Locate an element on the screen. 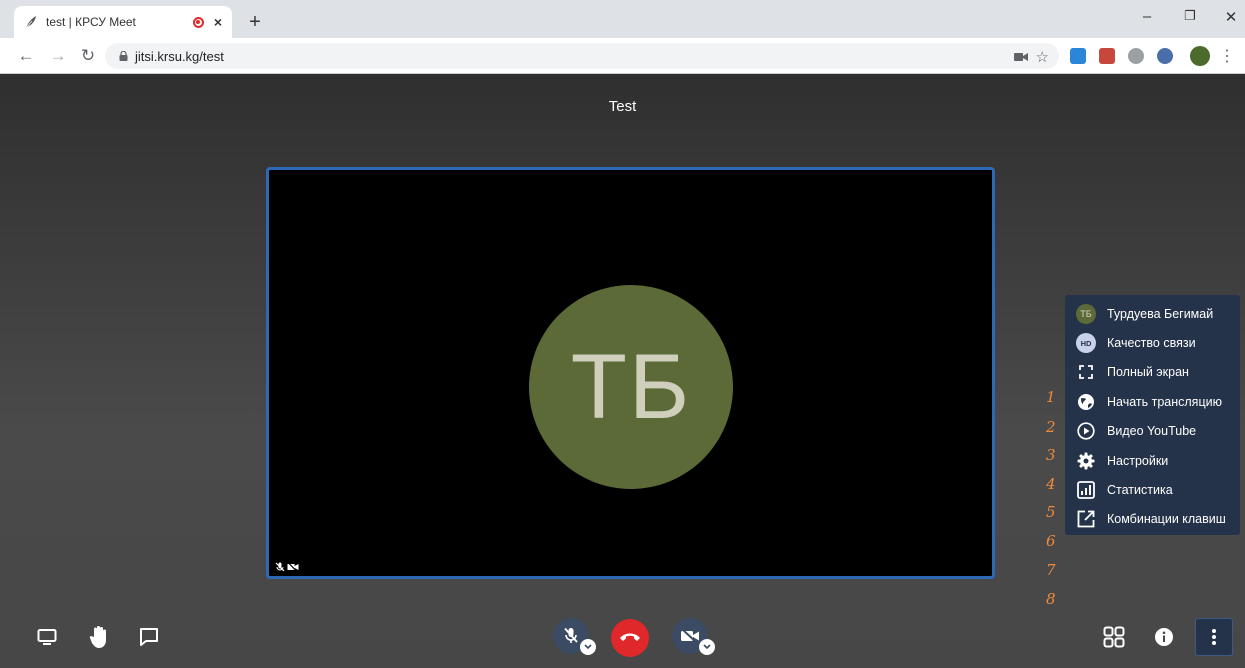 This screenshot has height=668, width=1245. tile-view-button is located at coordinates (1114, 637).